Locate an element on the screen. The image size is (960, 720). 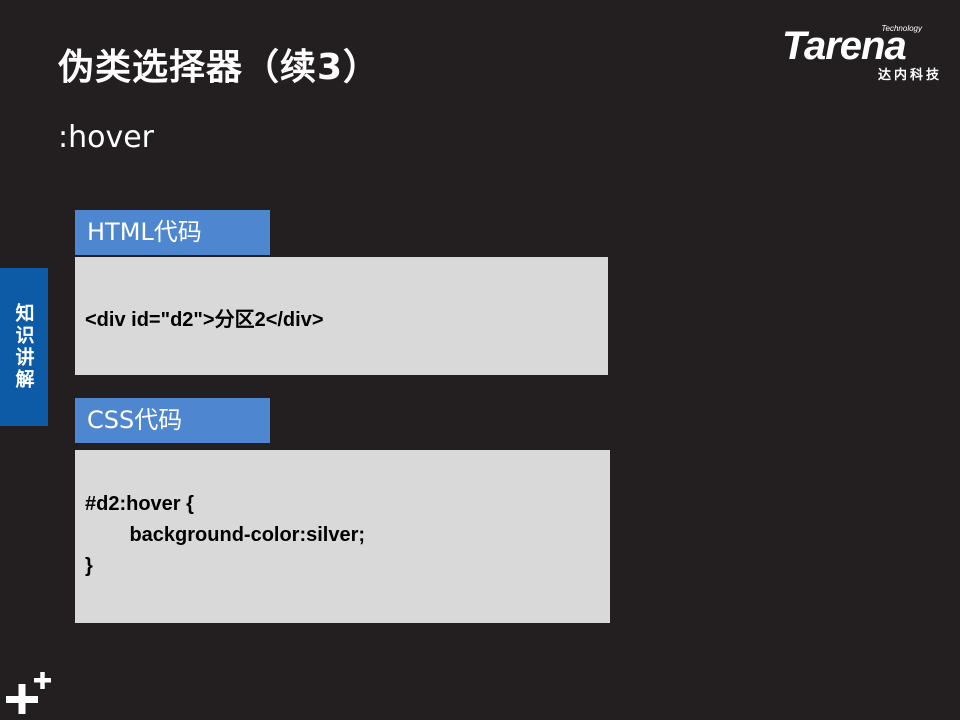
slide-subtitle: :hover is located at coordinates (106, 137).